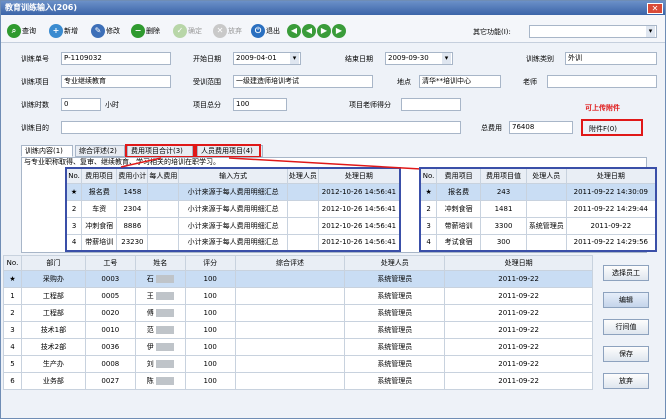  I want to click on table-row: 4 考试食宿 300 2011-09-22 14:29:56, so click(538, 242).